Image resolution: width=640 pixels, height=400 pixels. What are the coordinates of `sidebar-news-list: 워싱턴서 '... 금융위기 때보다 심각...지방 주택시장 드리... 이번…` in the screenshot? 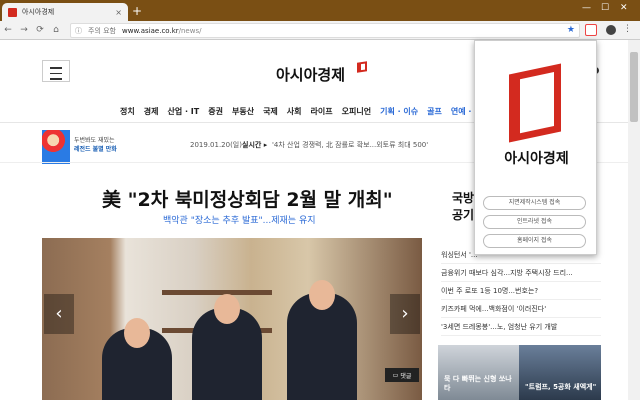 It's located at (521, 291).